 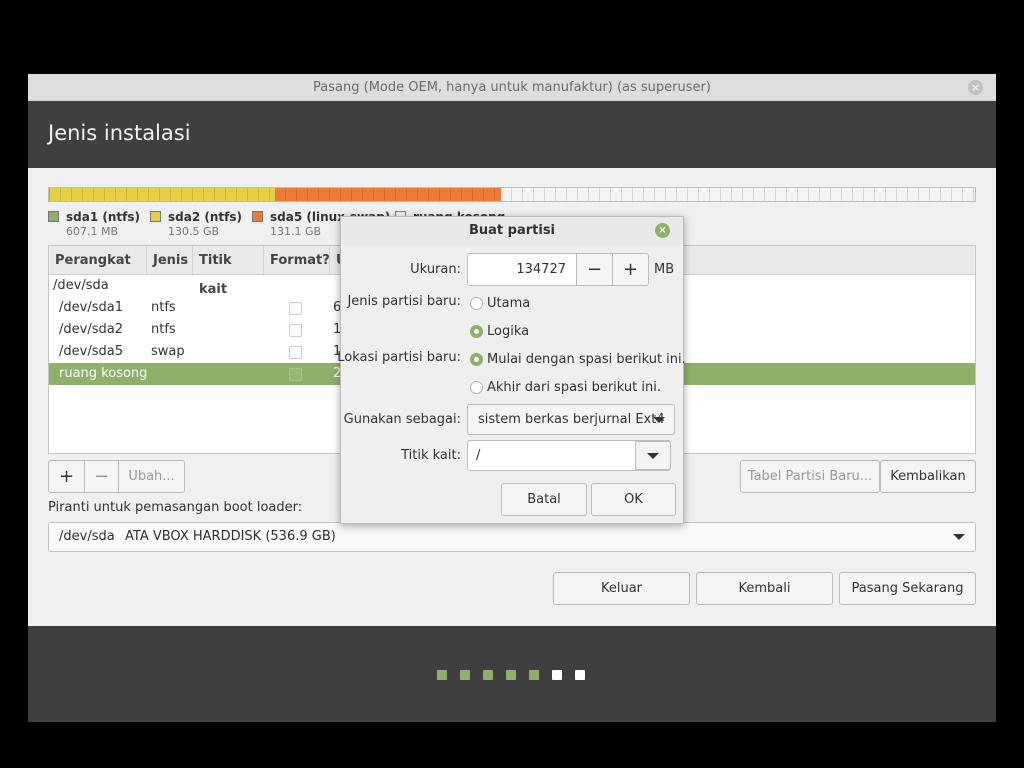 I want to click on use-as-value: sistem berkas berjurnal Ext4, so click(x=571, y=419).